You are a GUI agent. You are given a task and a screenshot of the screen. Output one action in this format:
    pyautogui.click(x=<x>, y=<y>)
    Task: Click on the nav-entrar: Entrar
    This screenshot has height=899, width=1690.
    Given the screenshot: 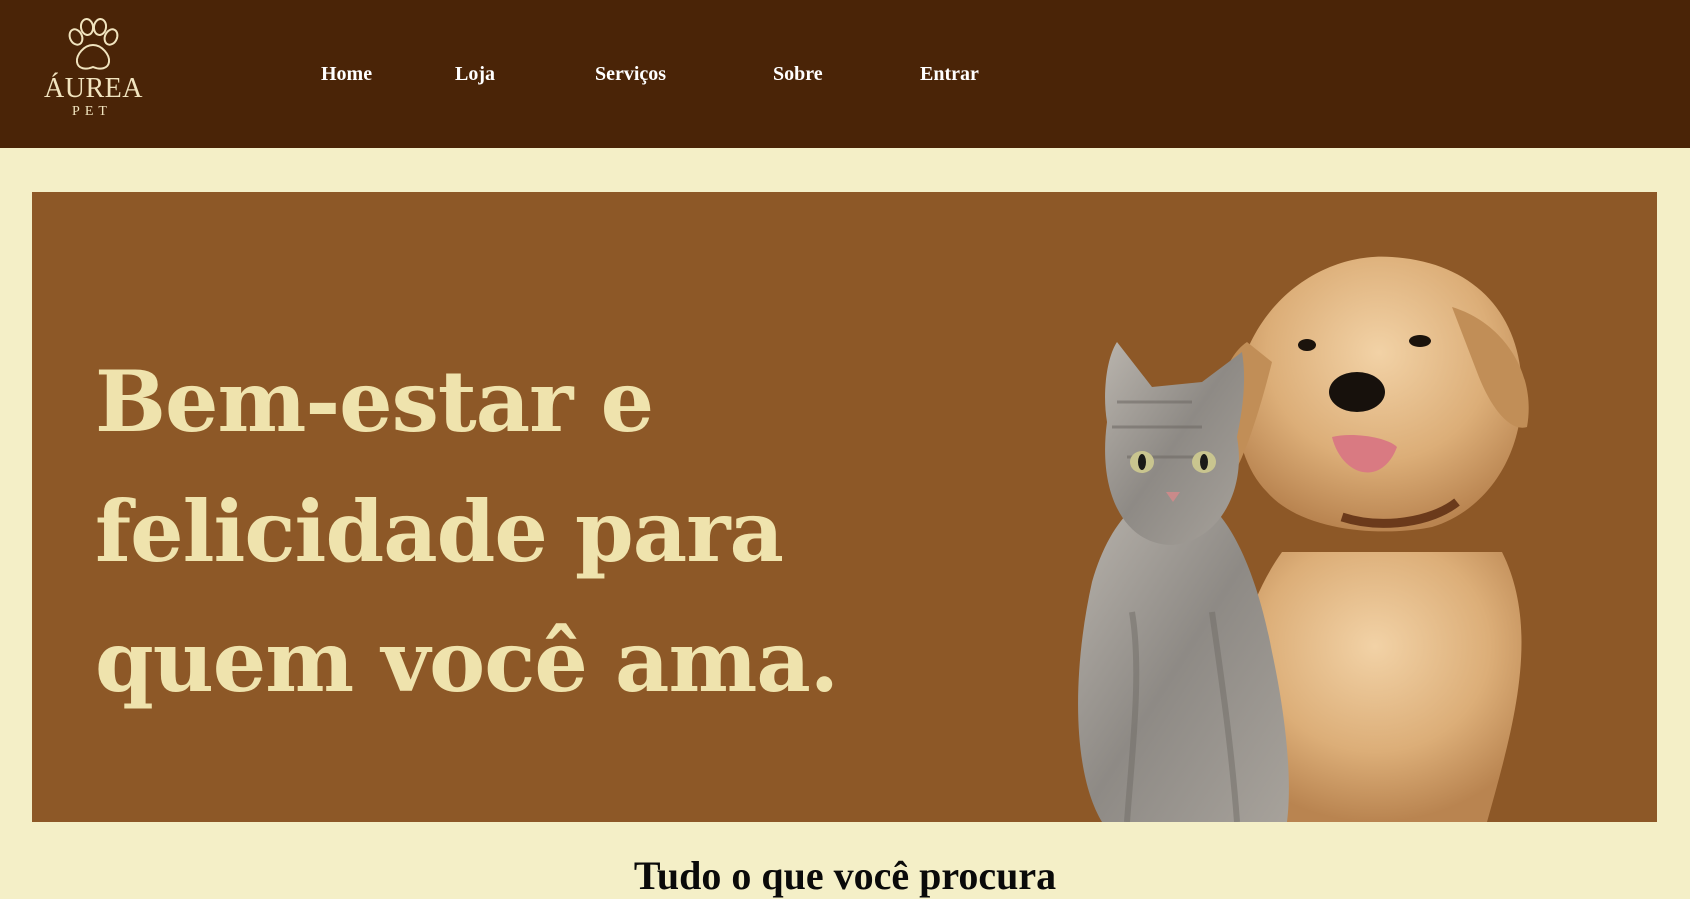 What is the action you would take?
    pyautogui.click(x=949, y=74)
    